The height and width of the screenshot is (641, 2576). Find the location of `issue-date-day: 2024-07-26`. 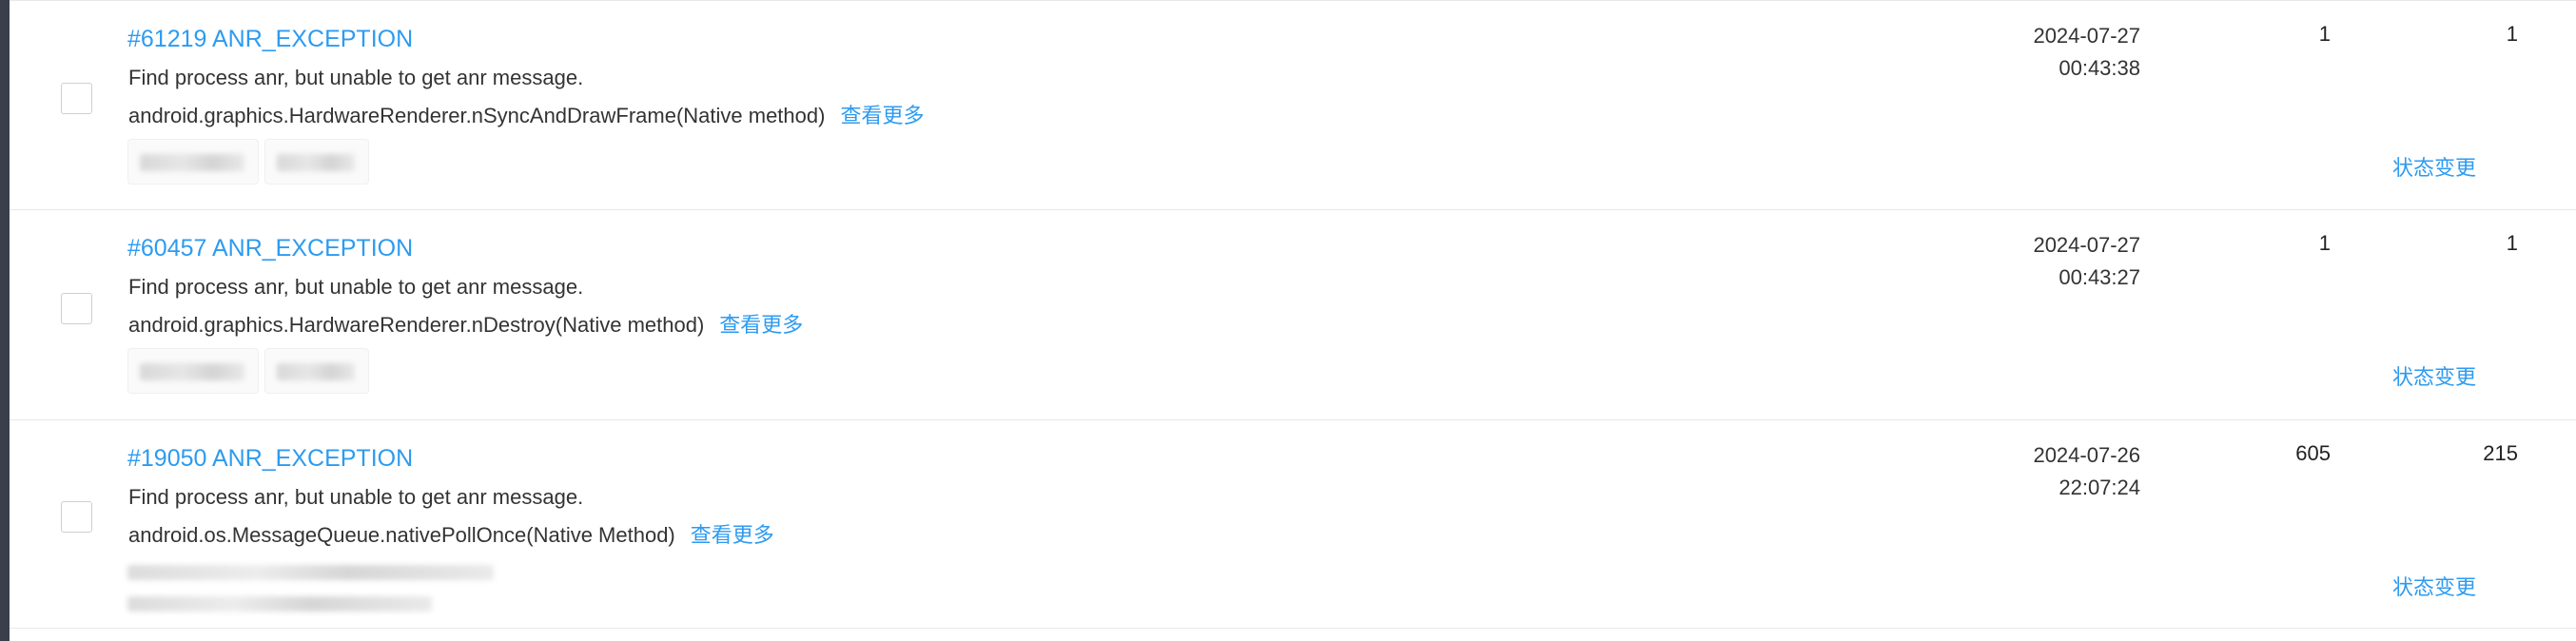

issue-date-day: 2024-07-26 is located at coordinates (2086, 455).